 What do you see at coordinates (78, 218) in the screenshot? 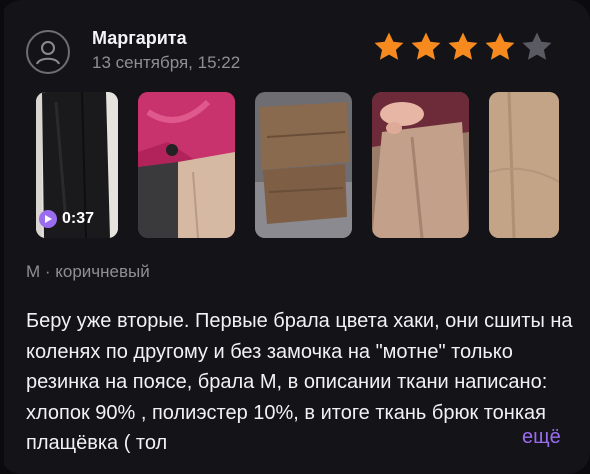
I see `video-duration: 0:37` at bounding box center [78, 218].